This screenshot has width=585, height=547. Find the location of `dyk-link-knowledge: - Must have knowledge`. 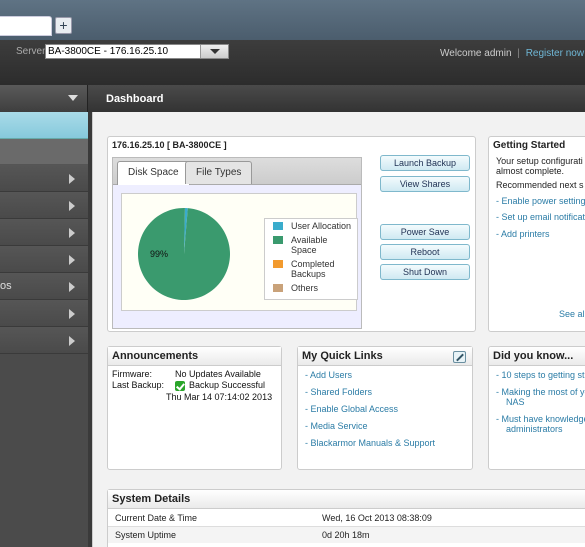

dyk-link-knowledge: - Must have knowledge is located at coordinates (540, 419).